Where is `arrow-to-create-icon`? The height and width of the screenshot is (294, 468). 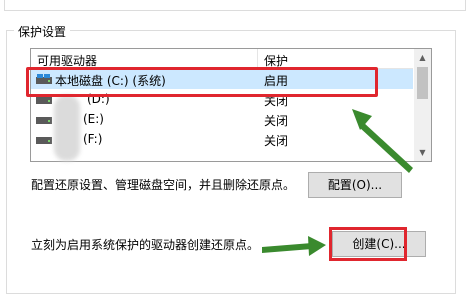 arrow-to-create-icon is located at coordinates (294, 246).